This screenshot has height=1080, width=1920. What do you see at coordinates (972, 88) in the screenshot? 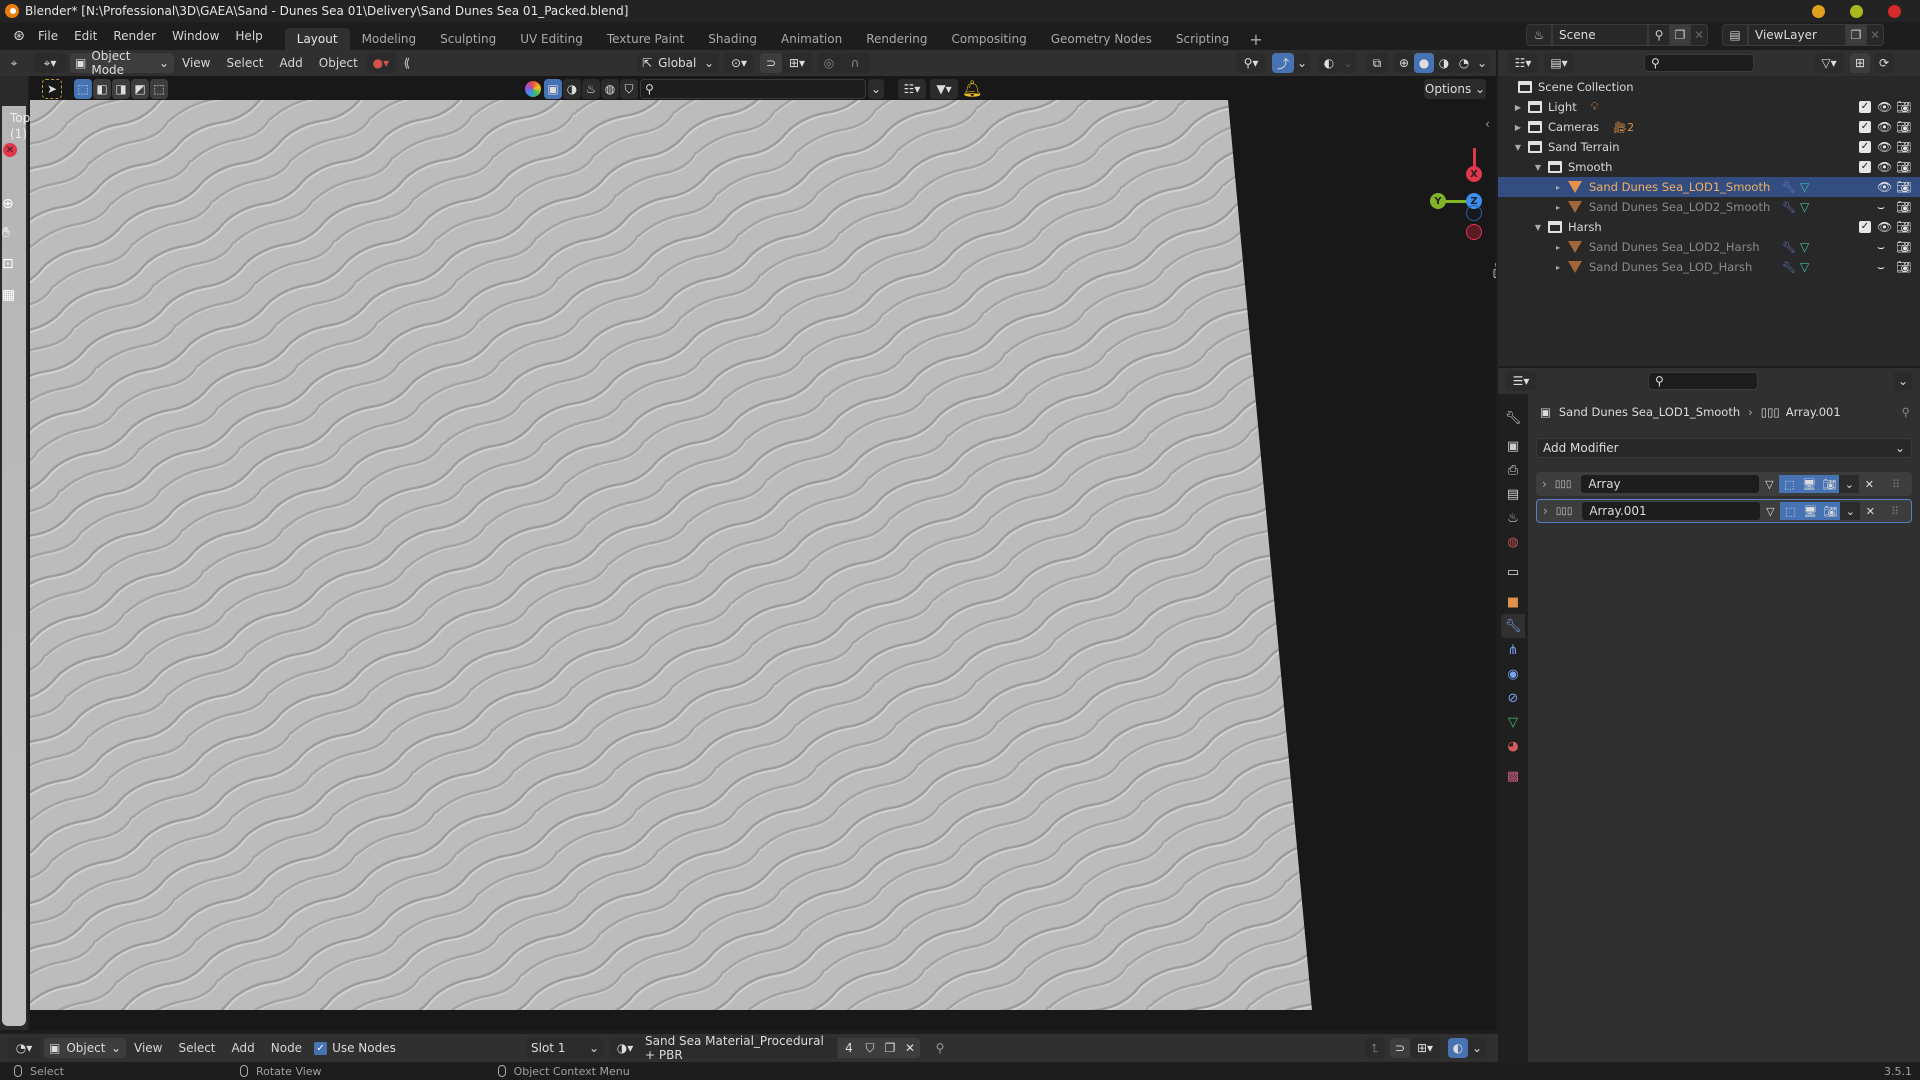
I see `notification-bell-icon: 🔔︎` at bounding box center [972, 88].